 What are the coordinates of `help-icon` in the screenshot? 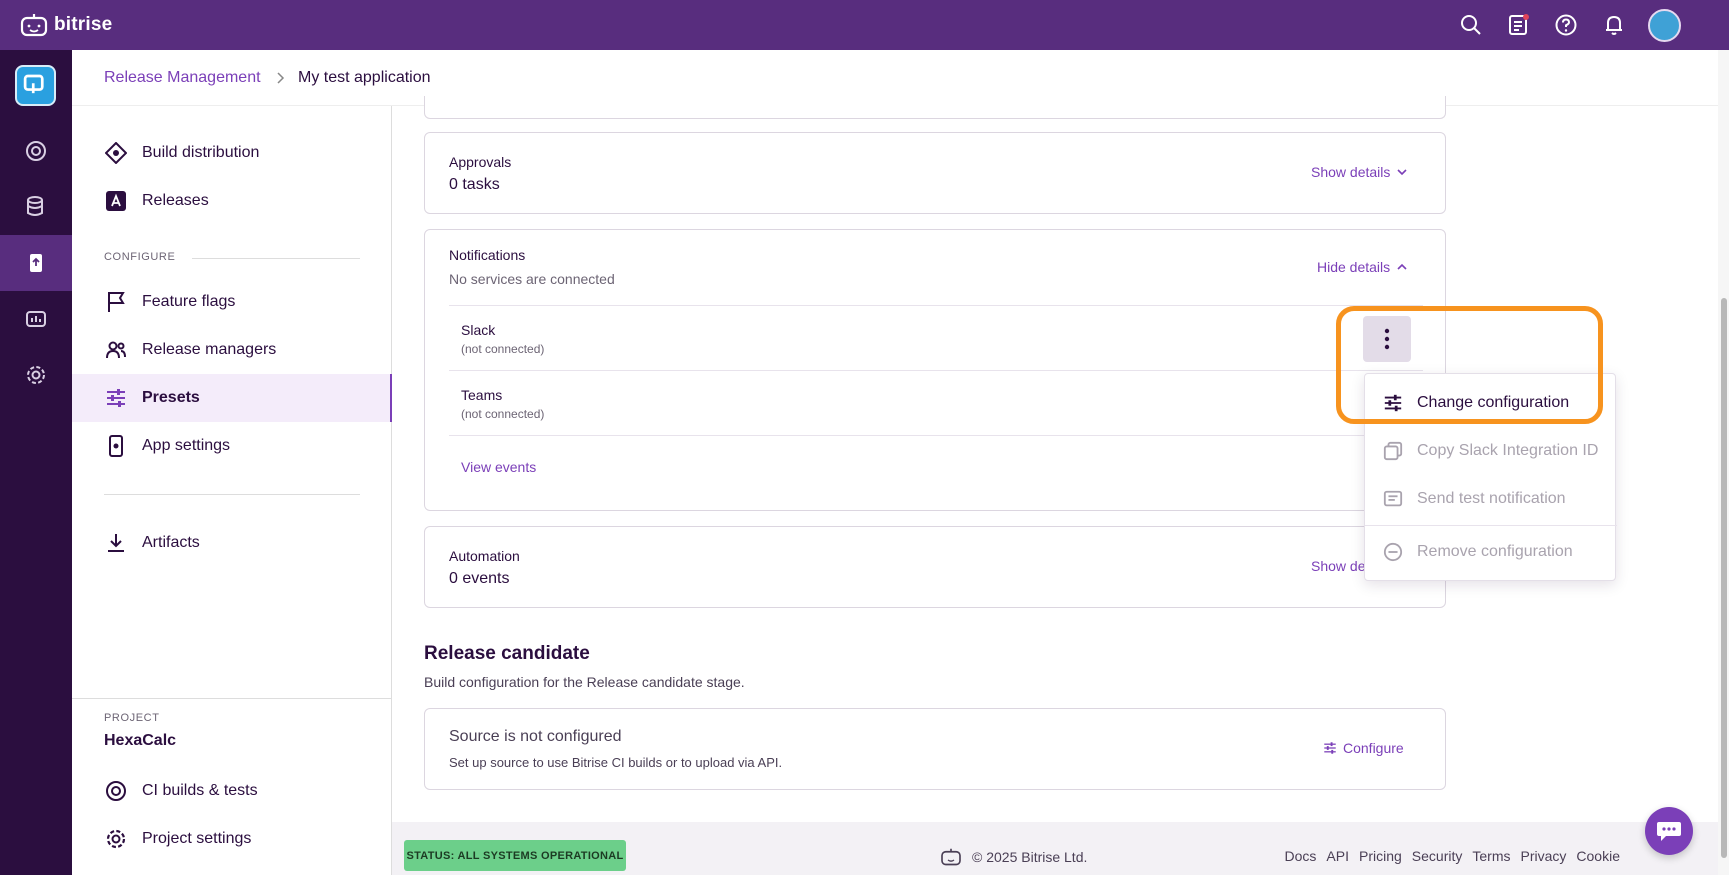 It's located at (1566, 25).